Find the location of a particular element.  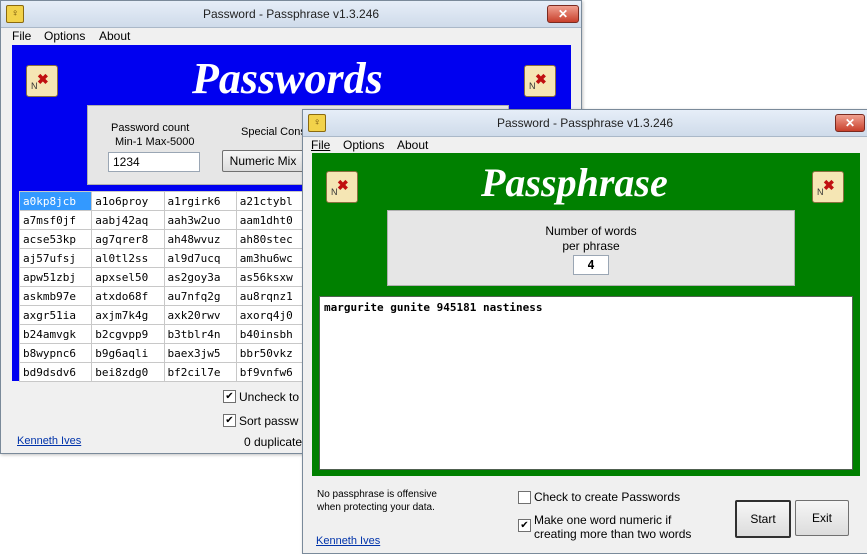

password-cell: as2goy3a is located at coordinates (200, 277).